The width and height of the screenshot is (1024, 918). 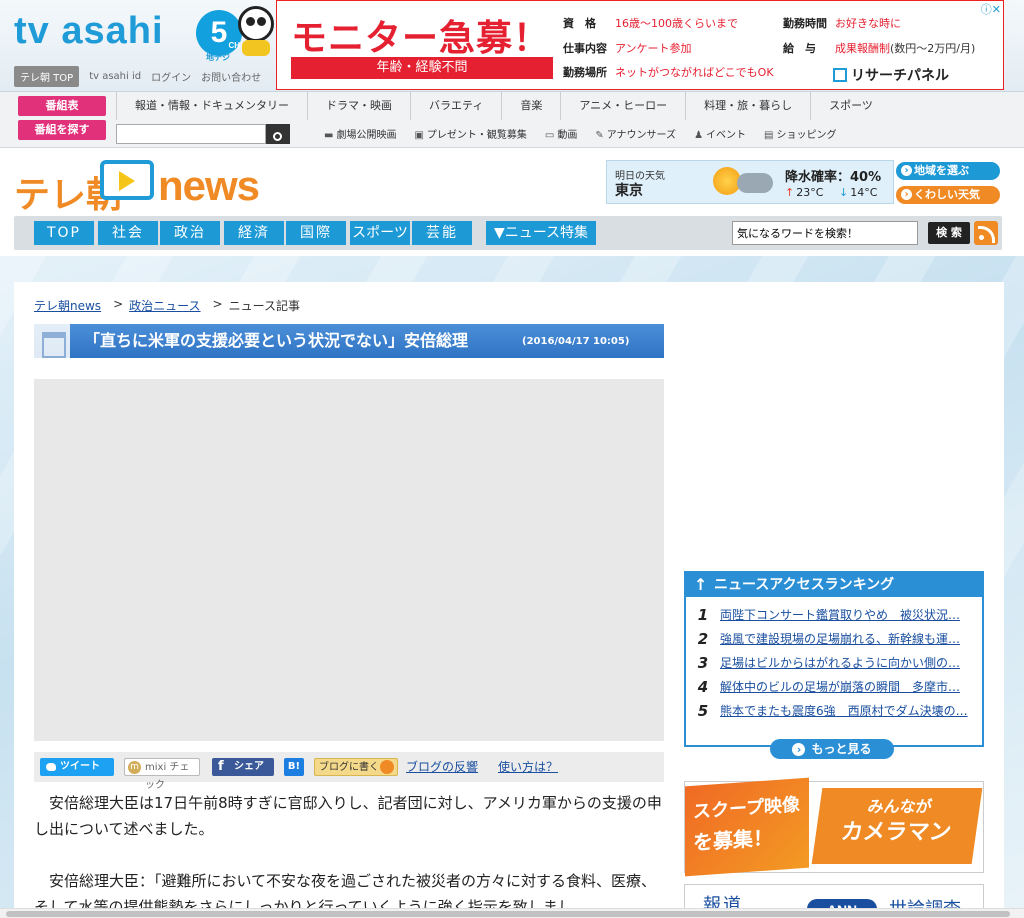 I want to click on genre-variety: バラエティ, so click(x=455, y=106).